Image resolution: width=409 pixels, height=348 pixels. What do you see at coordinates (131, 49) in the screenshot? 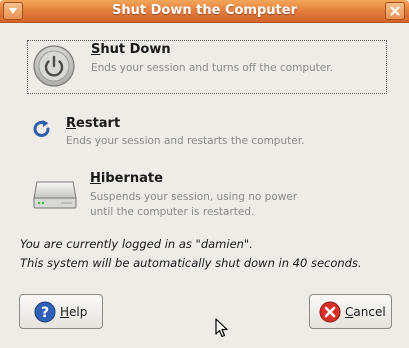
I see `shut-down-label: Shut Down` at bounding box center [131, 49].